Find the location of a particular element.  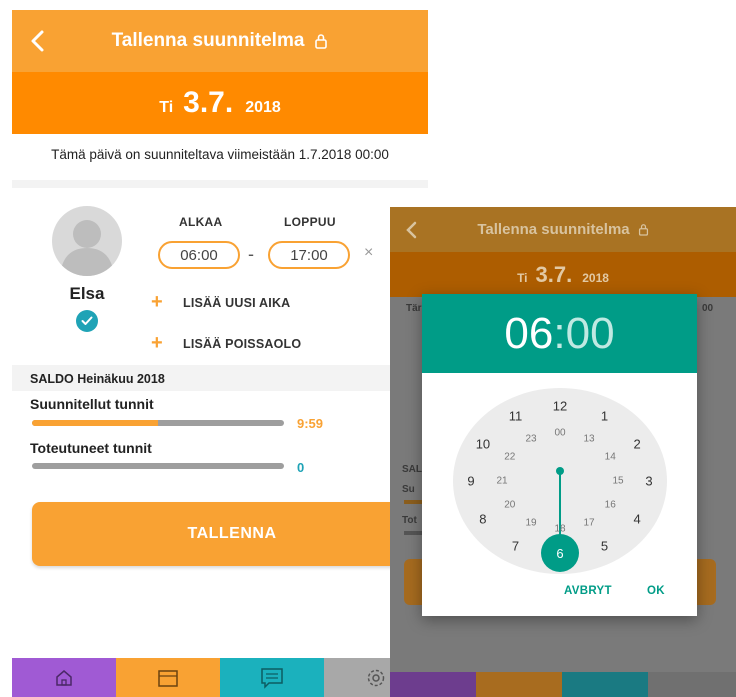

time-display: 06:00 is located at coordinates (559, 333).